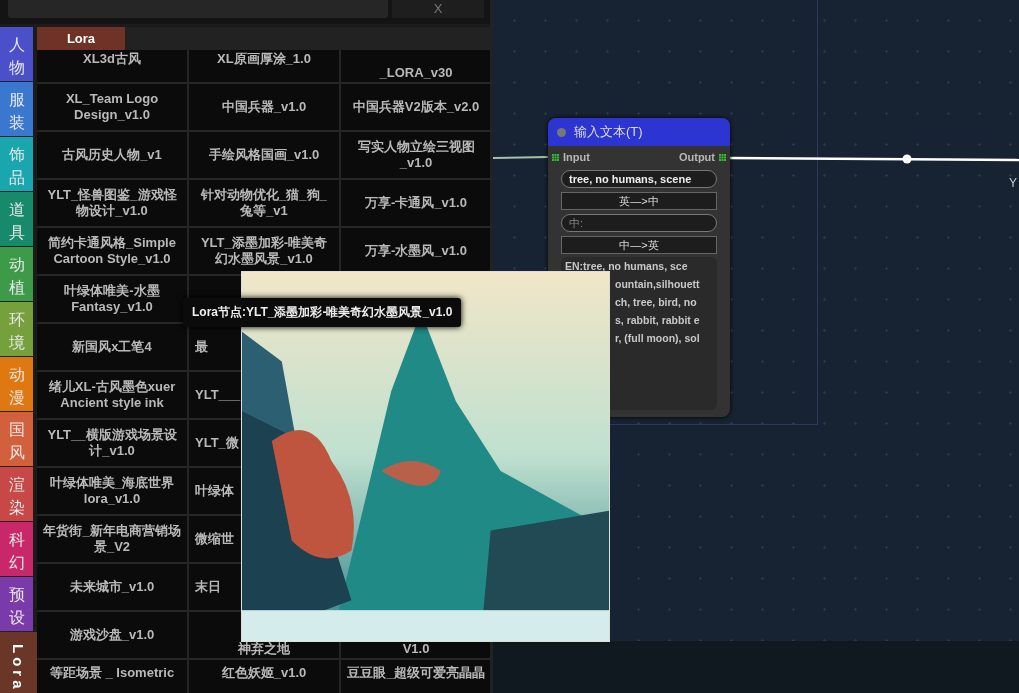 This screenshot has height=693, width=1019. Describe the element at coordinates (112, 635) in the screenshot. I see `grid-cell: 游戏沙盘_v1.0` at that location.